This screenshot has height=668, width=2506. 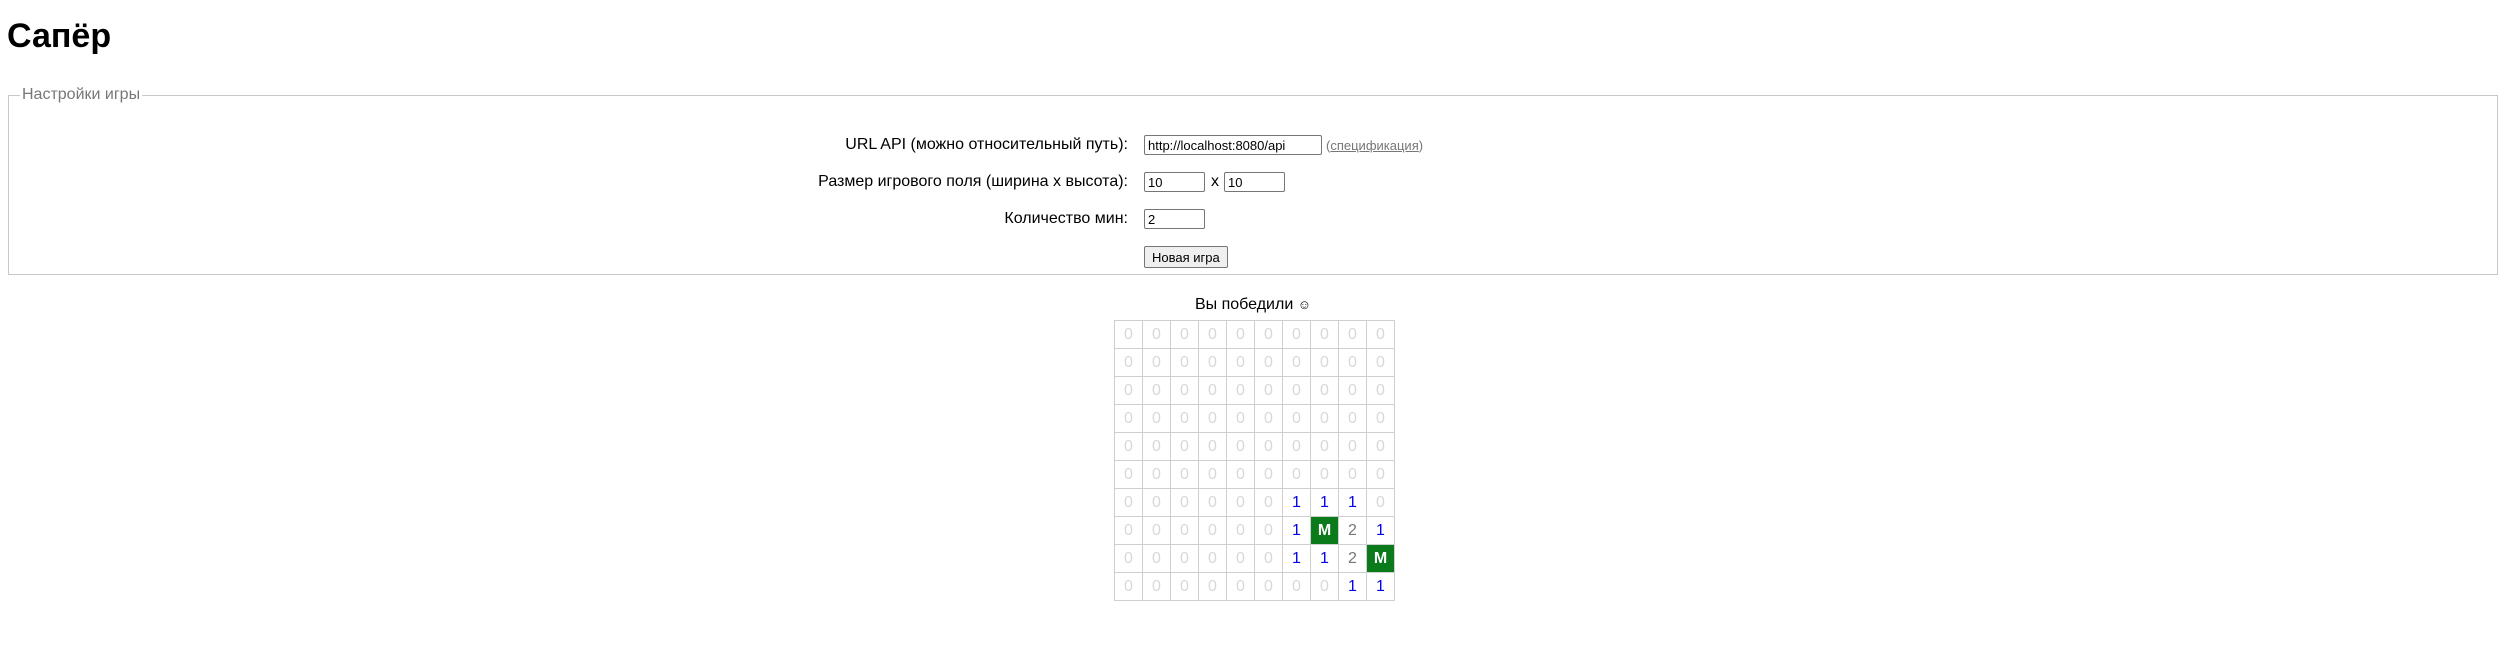 What do you see at coordinates (1254, 182) in the screenshot?
I see `height-input` at bounding box center [1254, 182].